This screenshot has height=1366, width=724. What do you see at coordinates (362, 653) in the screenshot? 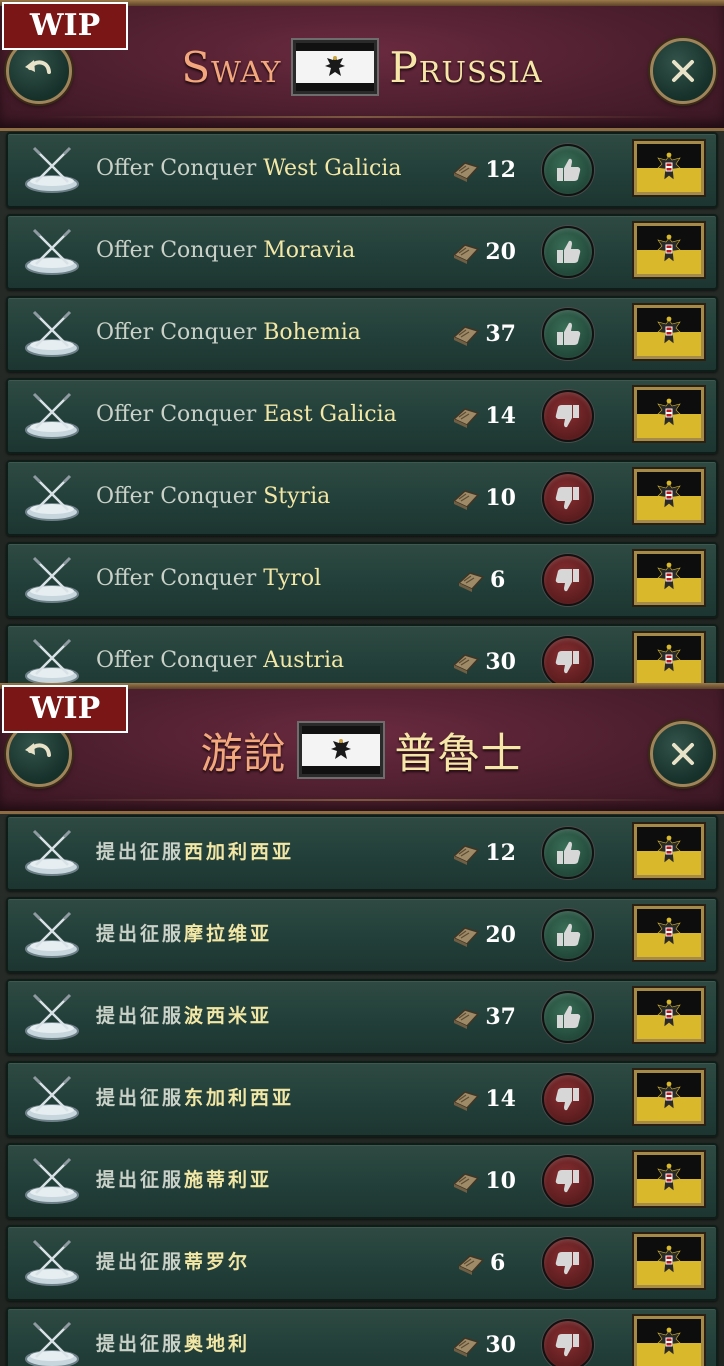
I see `deal-row: Offer Conquer Austria 30` at bounding box center [362, 653].